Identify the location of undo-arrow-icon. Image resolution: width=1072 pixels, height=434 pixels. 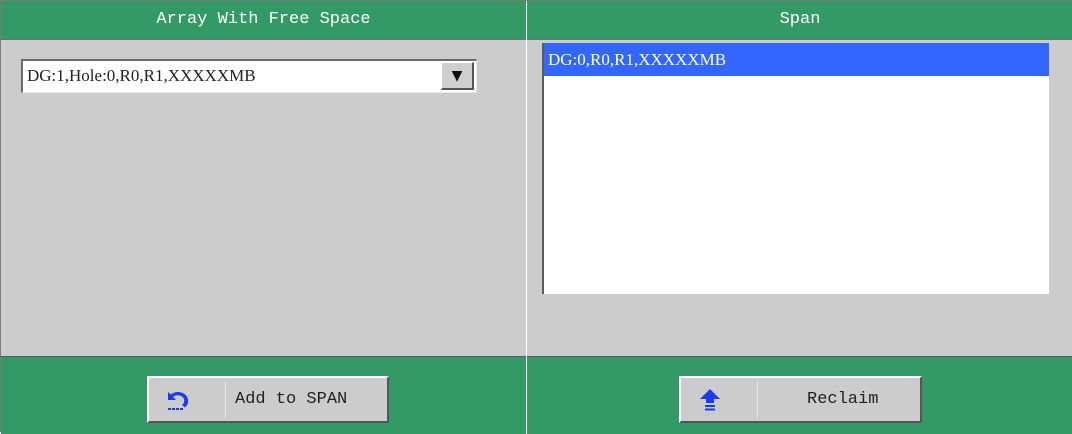
(178, 400).